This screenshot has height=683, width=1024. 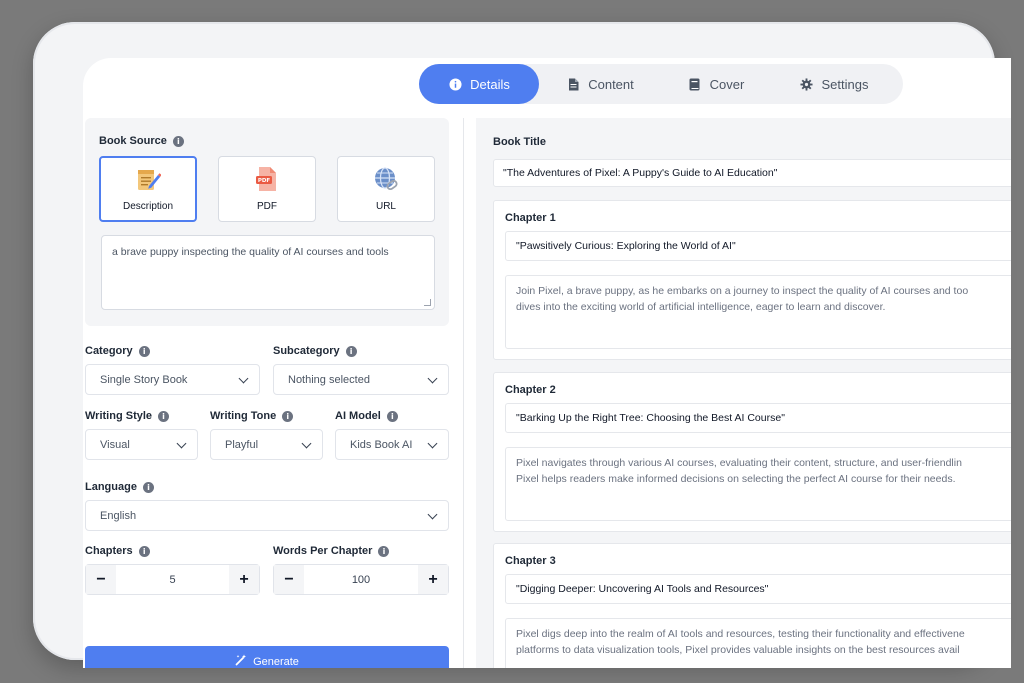 I want to click on category-select: Single Story Book, so click(x=172, y=379).